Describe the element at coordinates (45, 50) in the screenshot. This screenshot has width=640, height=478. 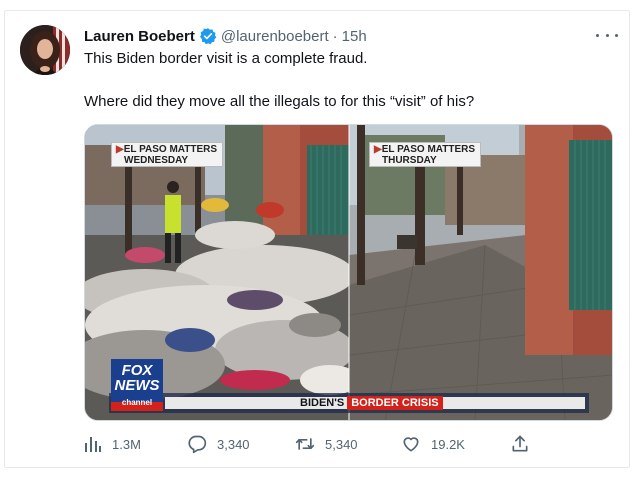
I see `avatar` at that location.